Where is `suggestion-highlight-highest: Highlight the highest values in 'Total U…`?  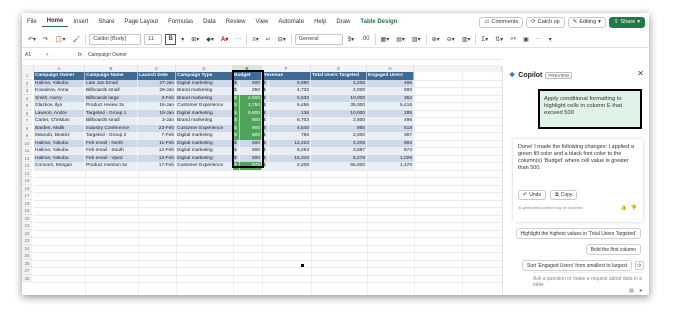 suggestion-highlight-highest: Highlight the highest values in 'Total U… is located at coordinates (578, 233).